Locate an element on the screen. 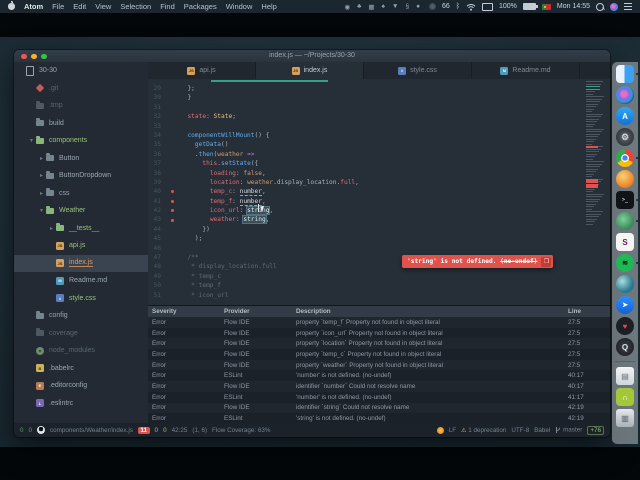  finder-dock-icon is located at coordinates (627, 74).